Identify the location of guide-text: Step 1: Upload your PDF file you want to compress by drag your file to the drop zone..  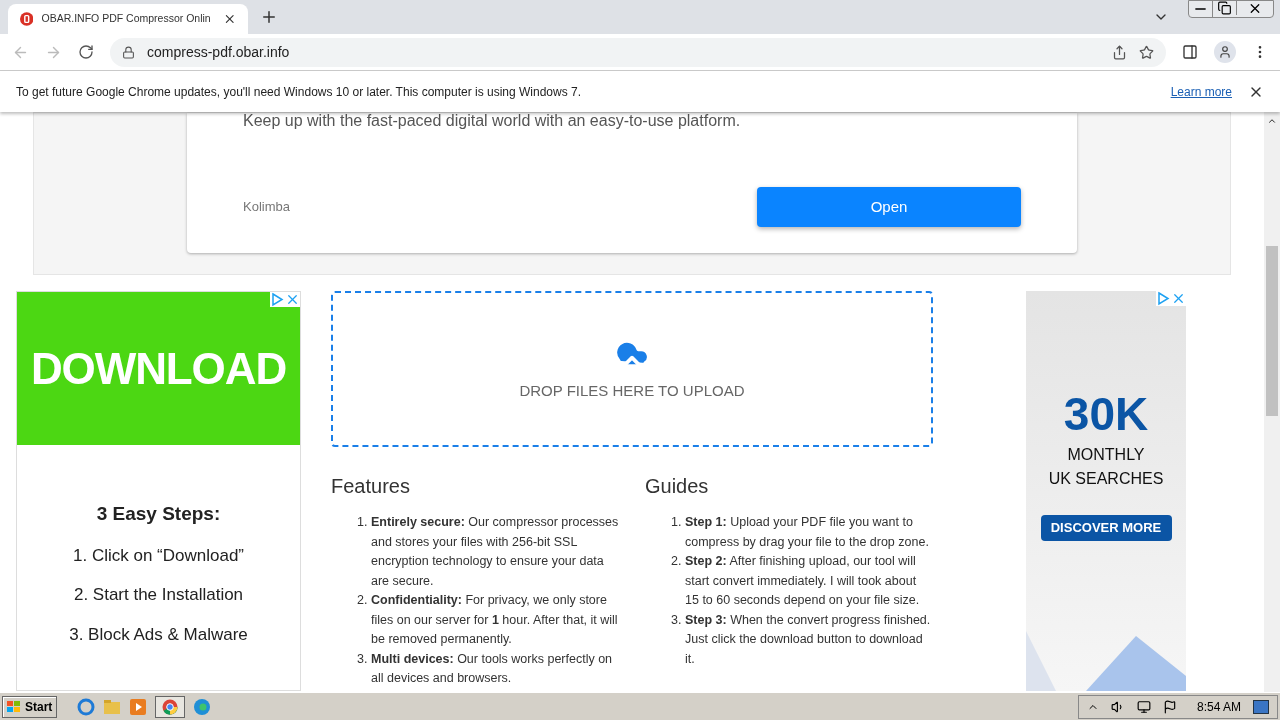
(807, 532).